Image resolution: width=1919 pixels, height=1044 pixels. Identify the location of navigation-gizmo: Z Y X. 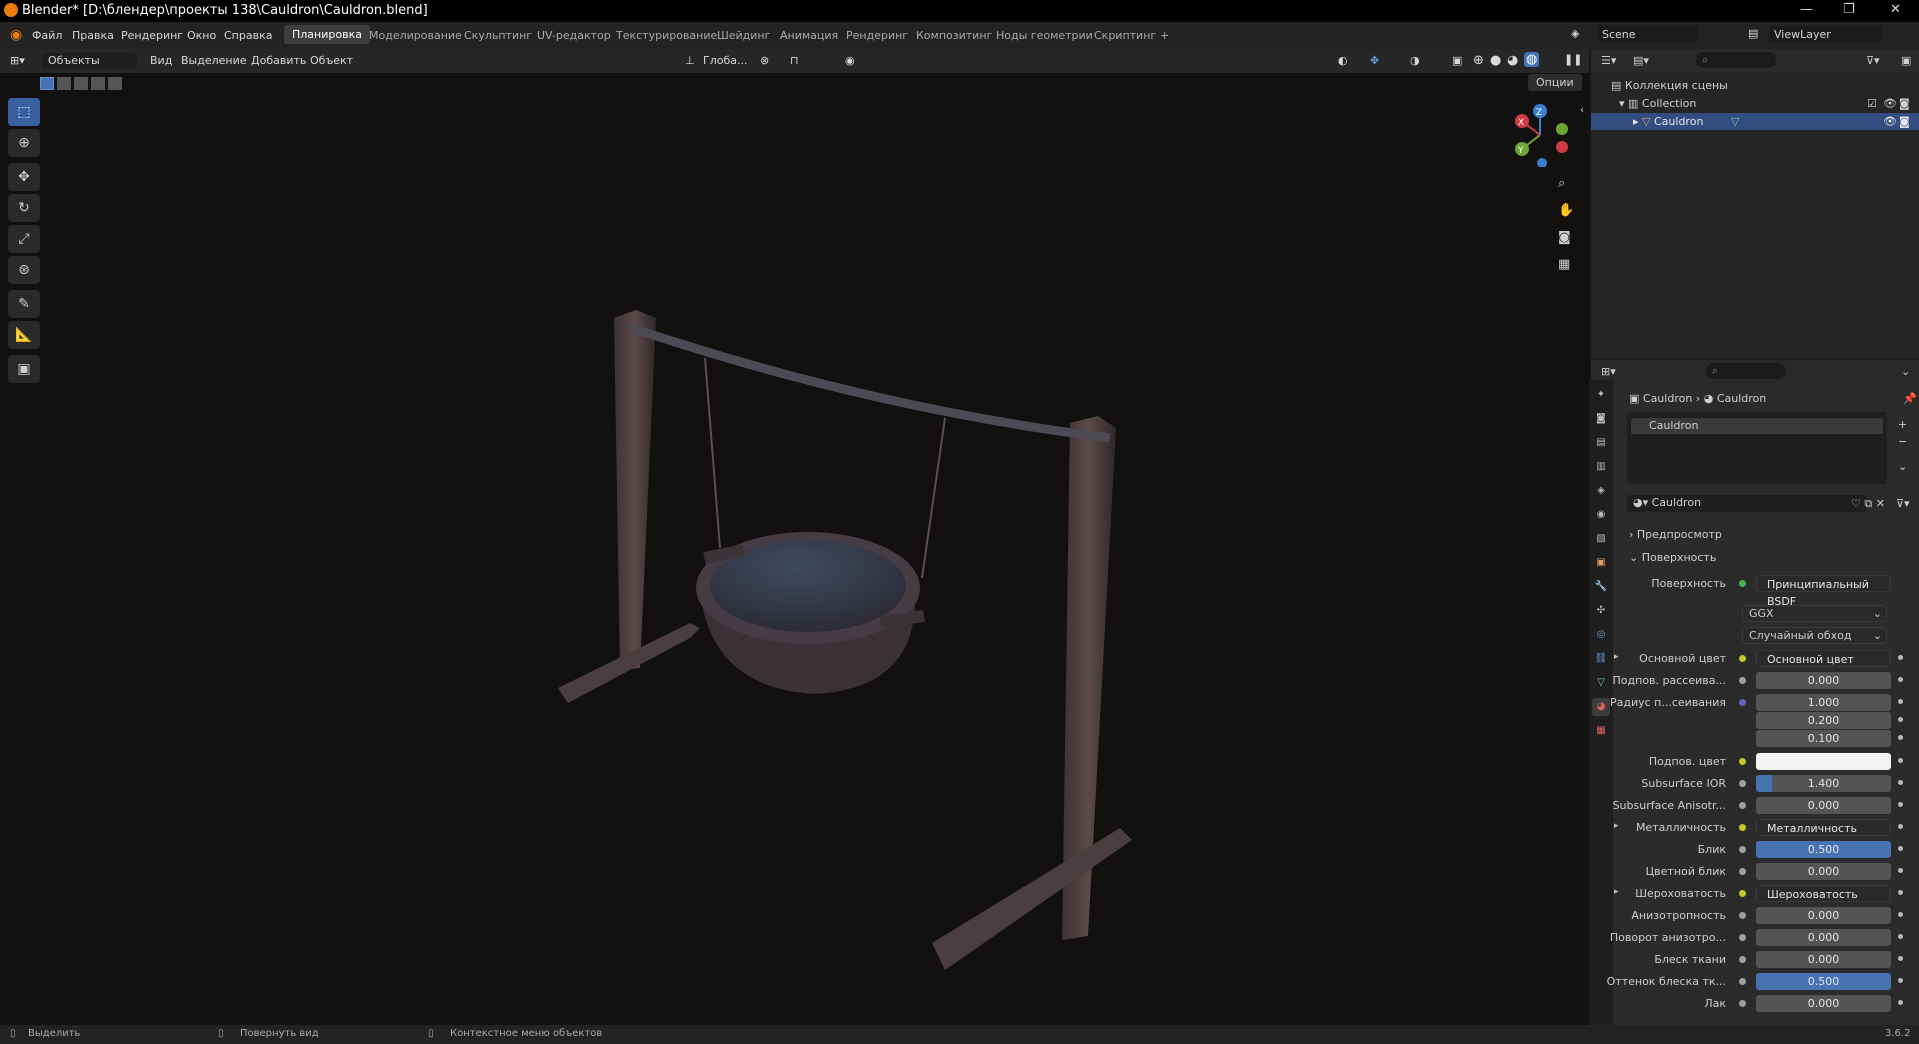
(1535, 132).